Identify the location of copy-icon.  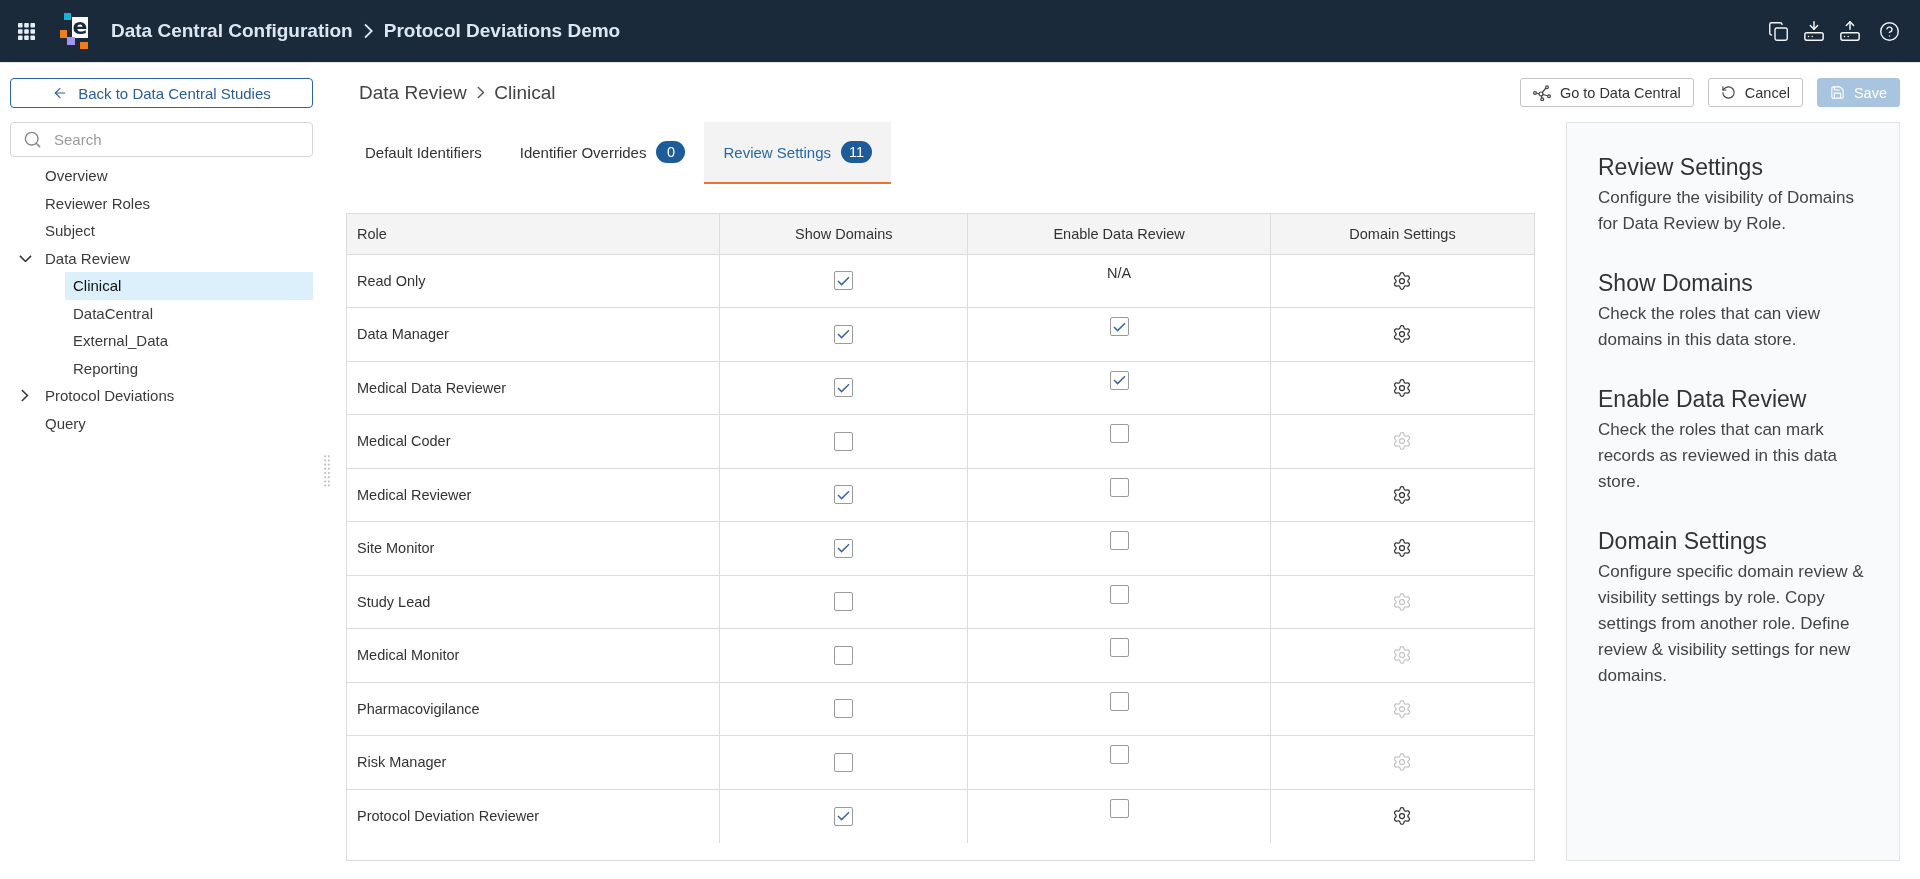
(1778, 31).